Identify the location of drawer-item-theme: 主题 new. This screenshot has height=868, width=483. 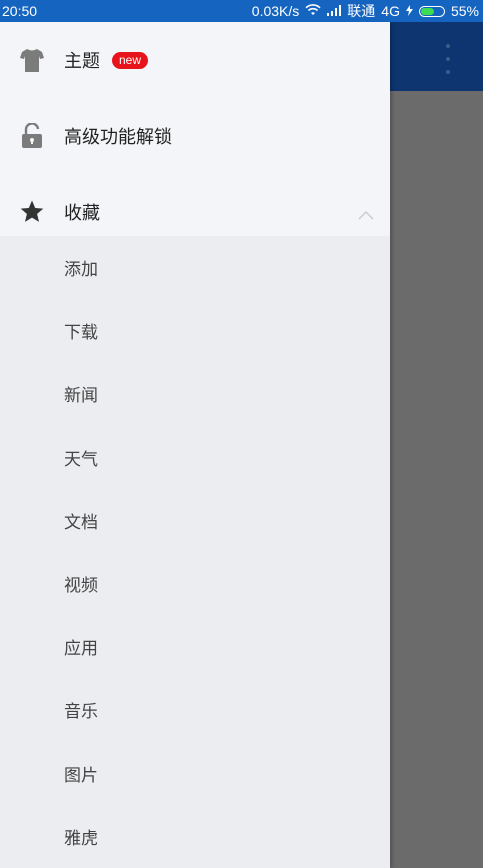
(195, 60).